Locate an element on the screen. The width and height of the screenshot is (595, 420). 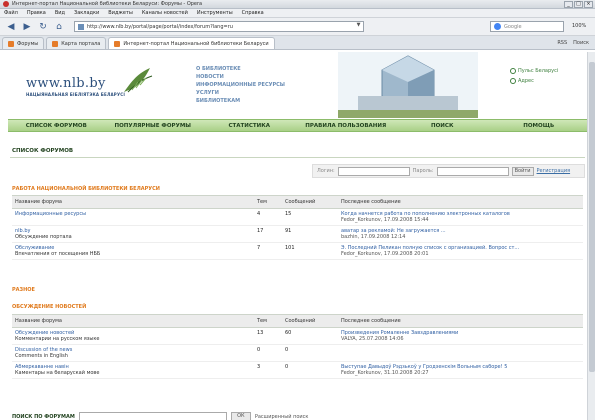
logo-leaf-icon is located at coordinates (138, 80).